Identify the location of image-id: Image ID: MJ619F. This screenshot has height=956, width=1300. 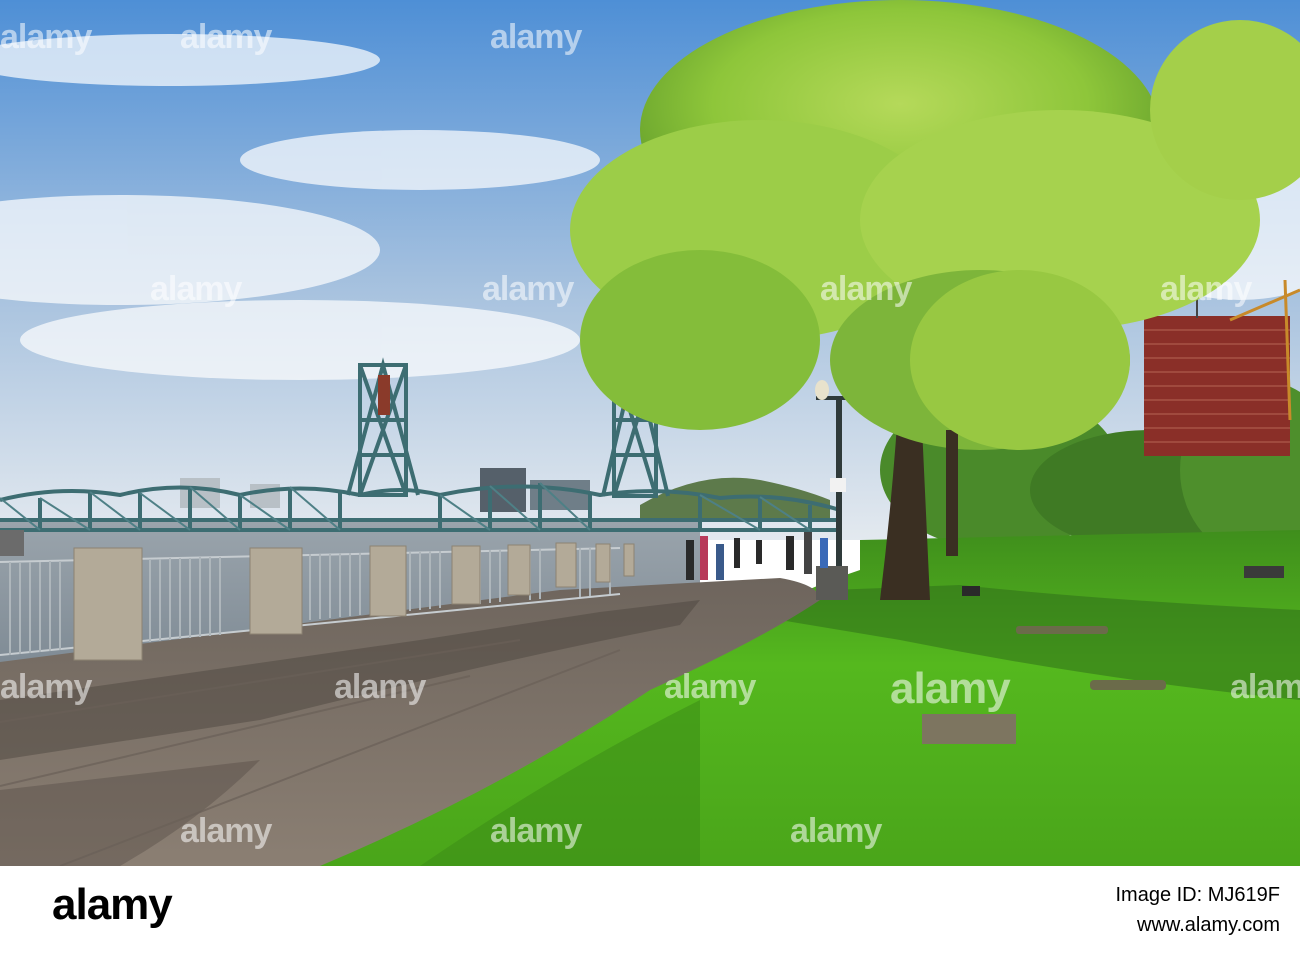
(1197, 895).